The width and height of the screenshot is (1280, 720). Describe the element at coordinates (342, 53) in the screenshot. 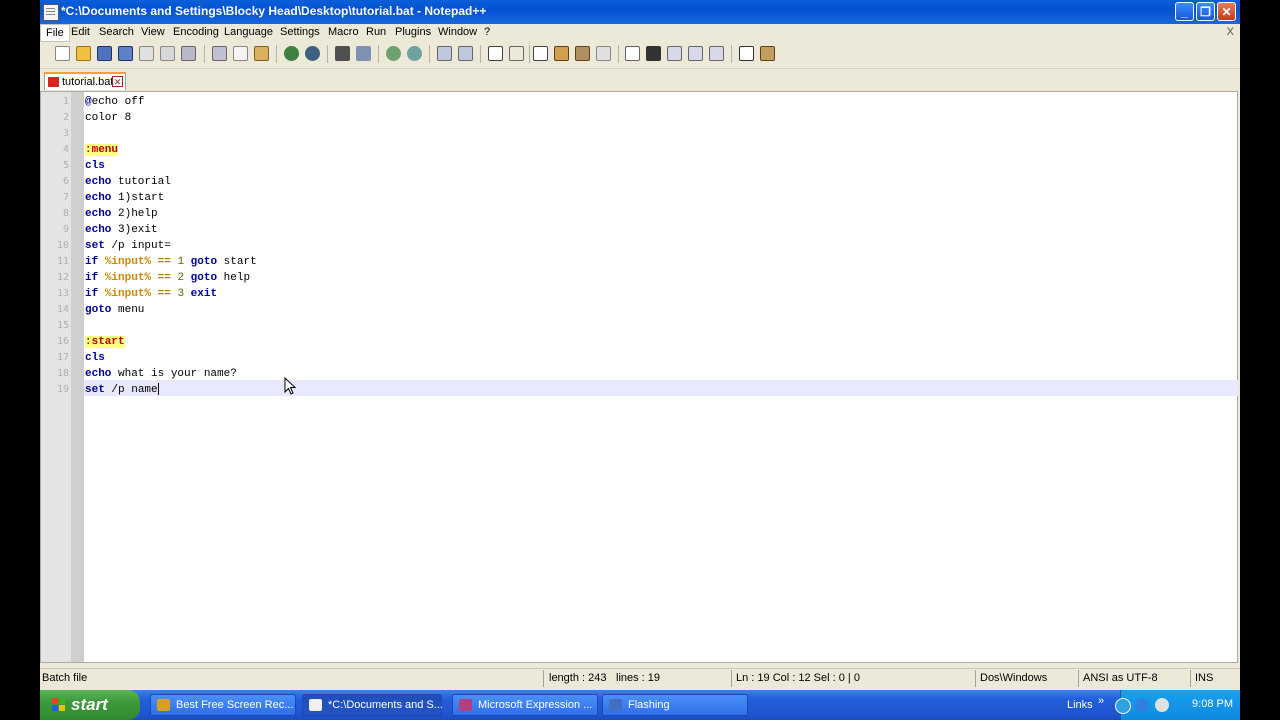

I see `find-icon` at that location.